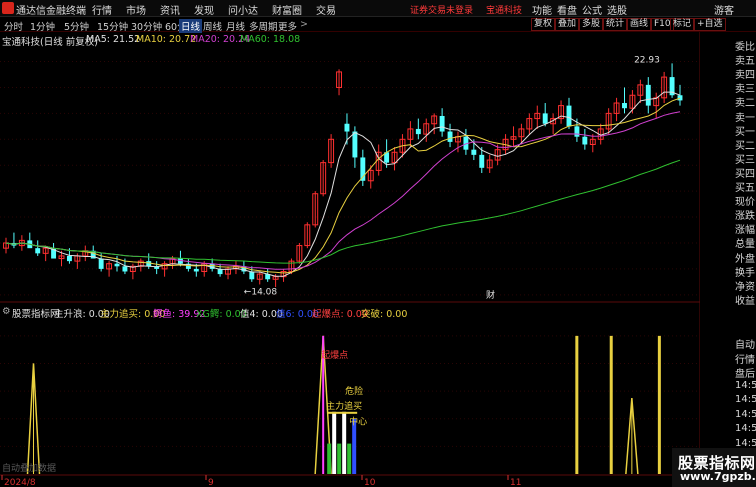 Image resolution: width=756 pixels, height=487 pixels. What do you see at coordinates (617, 9) in the screenshot?
I see `menu-item-pick: 选股` at bounding box center [617, 9].